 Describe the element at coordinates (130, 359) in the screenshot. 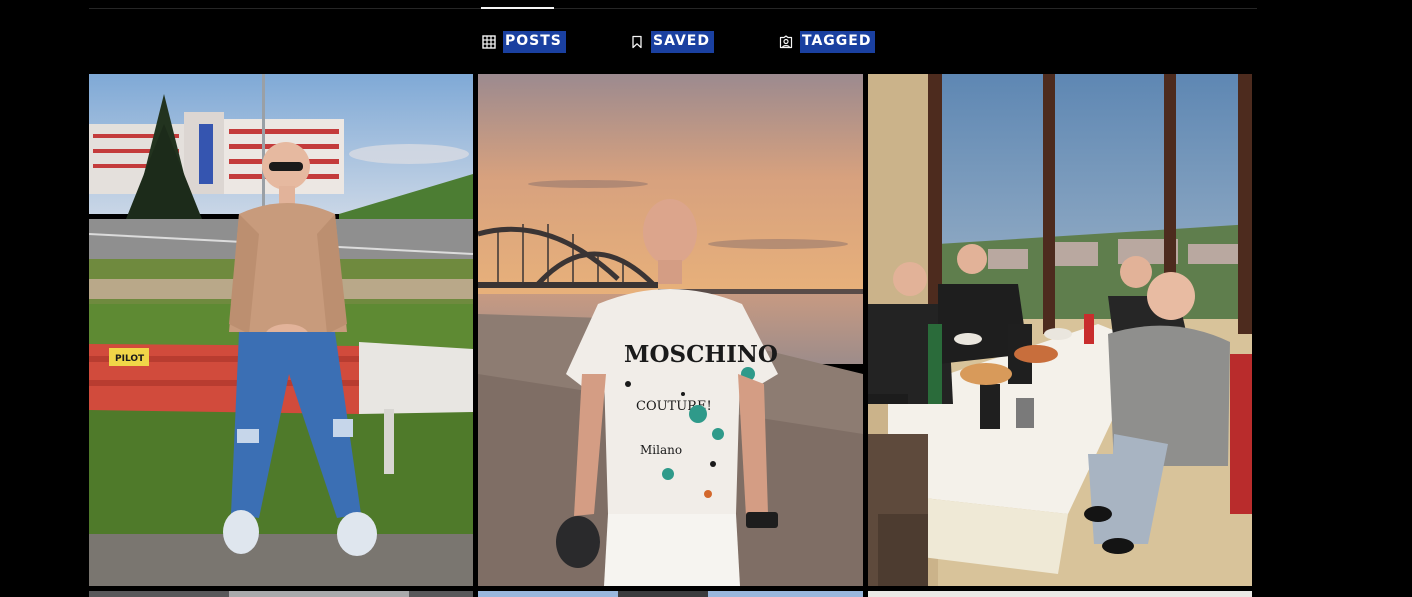

I see `svg-text: PILOT` at that location.